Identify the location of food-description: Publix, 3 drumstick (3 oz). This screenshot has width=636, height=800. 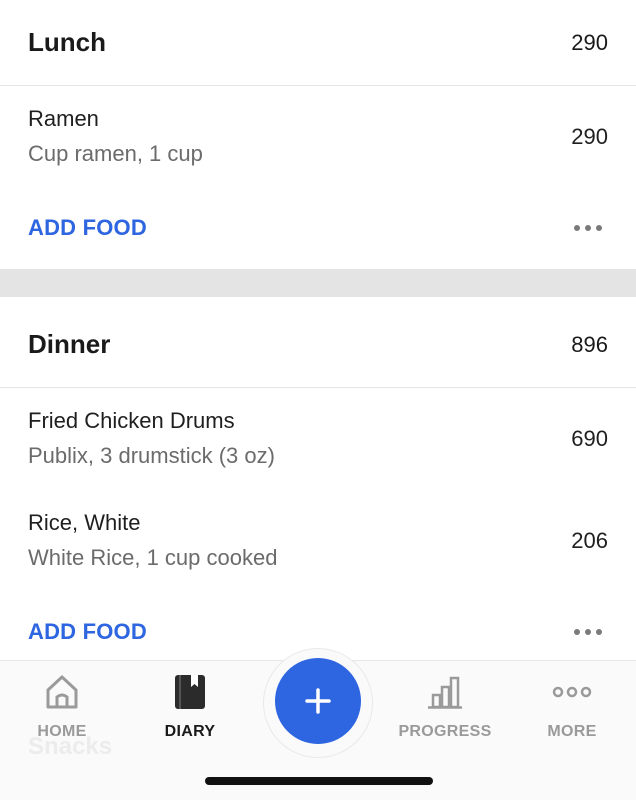
(151, 455).